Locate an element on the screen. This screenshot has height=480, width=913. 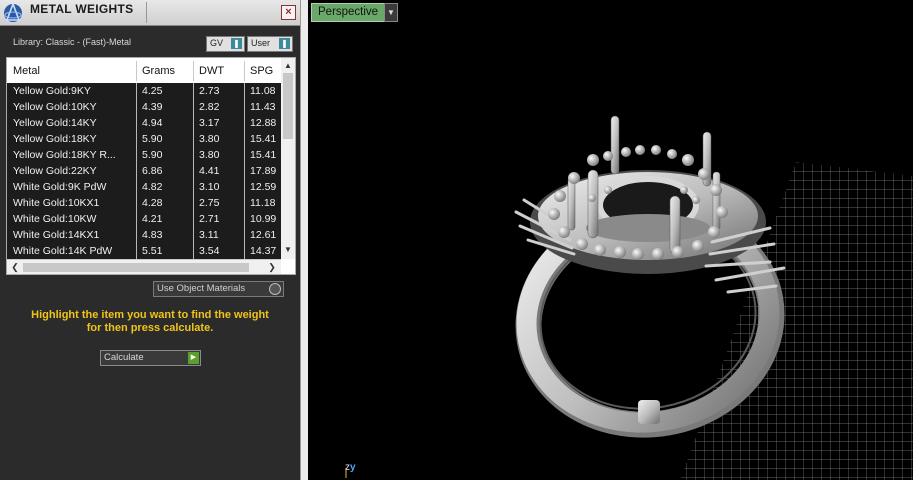
view-mode-label: Perspective is located at coordinates (348, 12).